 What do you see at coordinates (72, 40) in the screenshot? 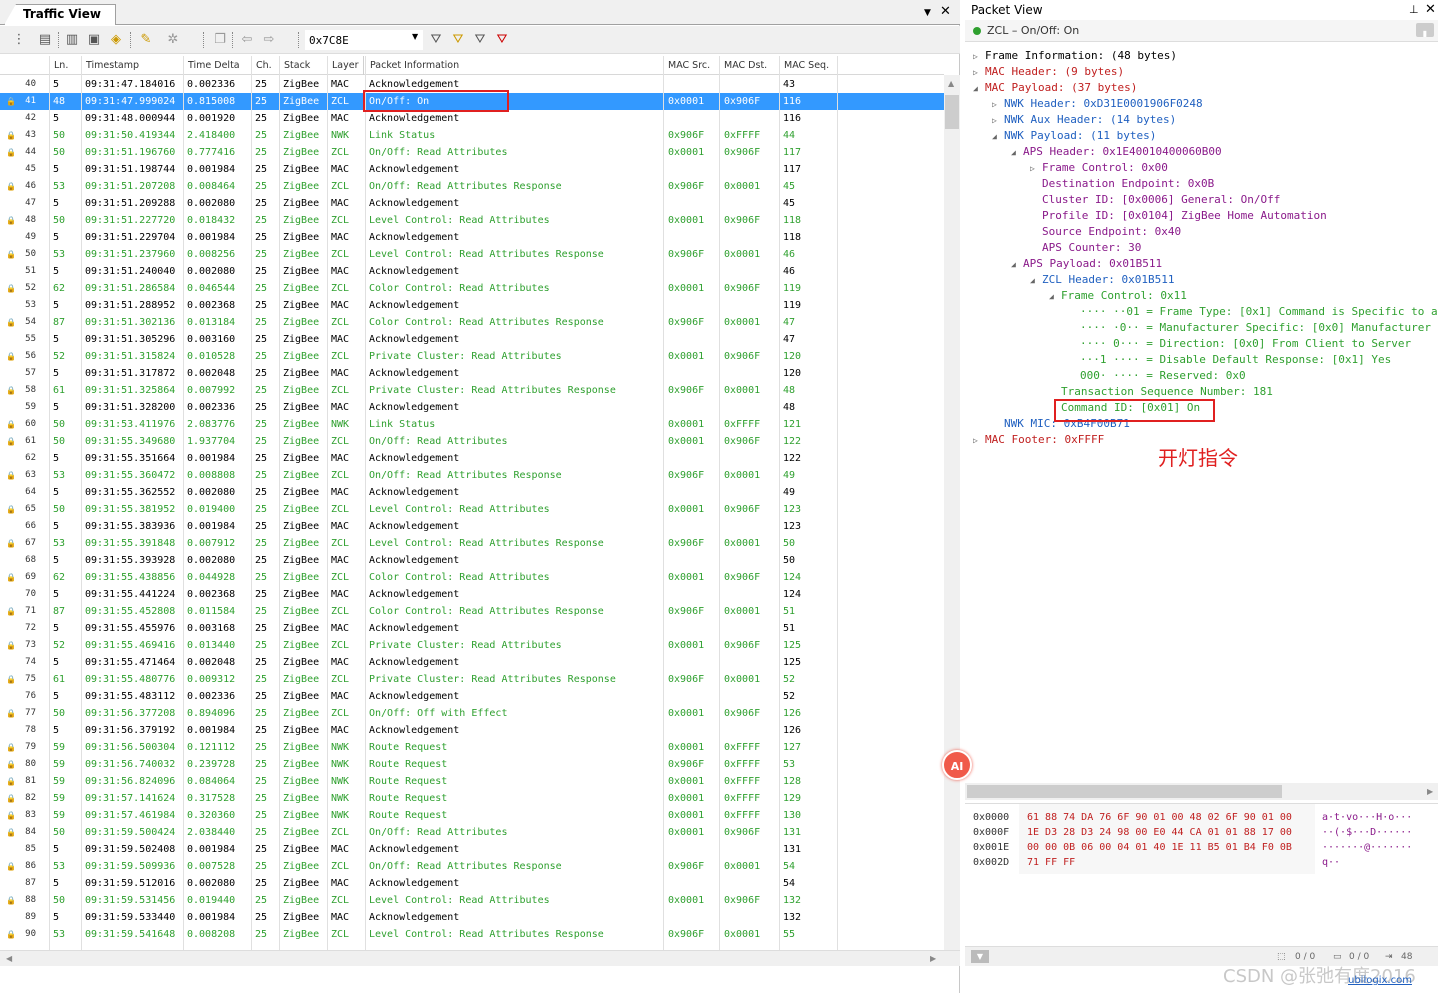
I see `columns-icon: ▥` at bounding box center [72, 40].